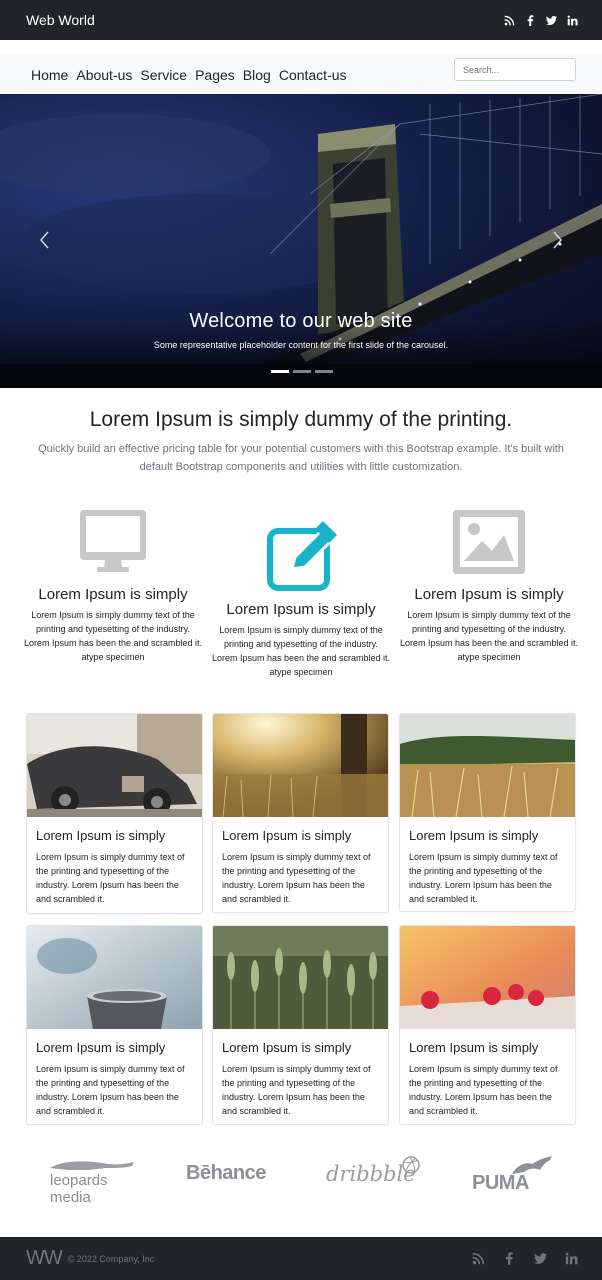 The image size is (602, 1280). I want to click on carousel-title: Welcome to our web site, so click(301, 321).